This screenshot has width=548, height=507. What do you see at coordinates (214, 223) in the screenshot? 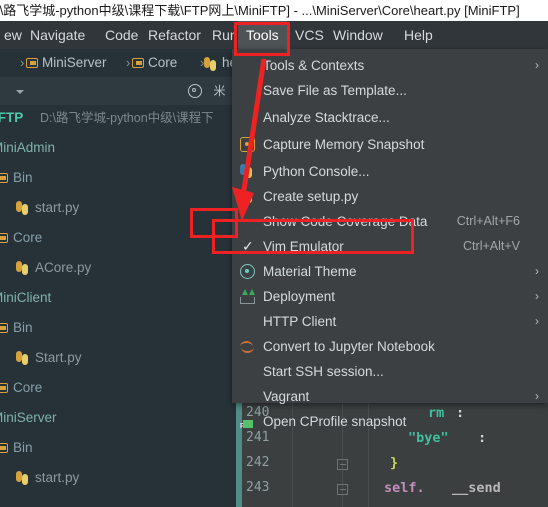
I see `arrow-start-box` at bounding box center [214, 223].